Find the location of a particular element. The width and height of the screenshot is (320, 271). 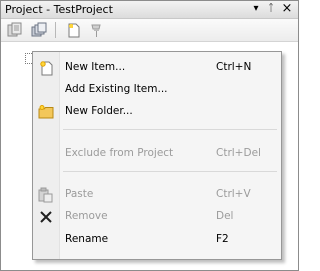

remove-icon is located at coordinates (46, 217).